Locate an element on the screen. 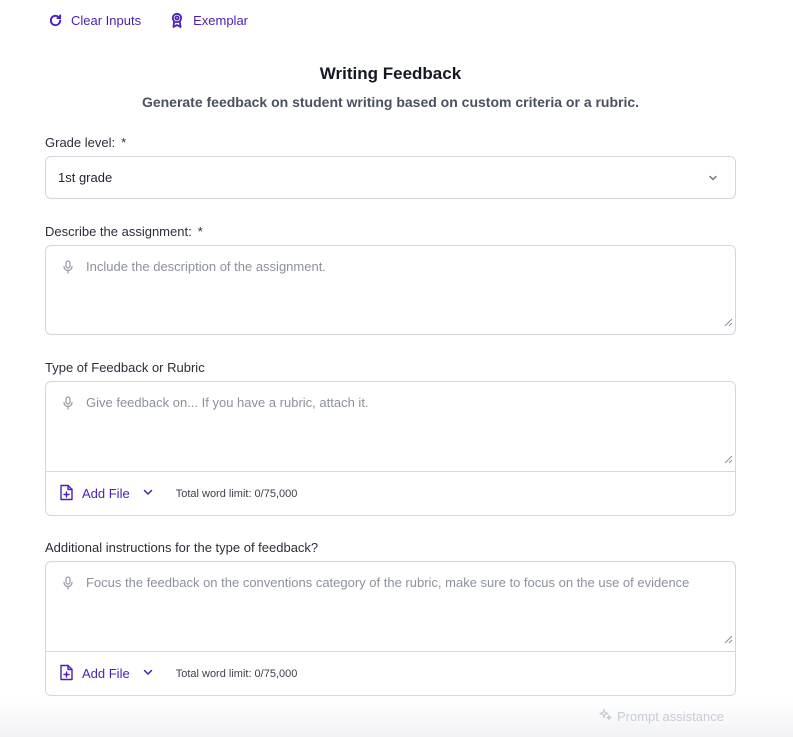  assignment-label: Describe the assignment: * is located at coordinates (124, 231).